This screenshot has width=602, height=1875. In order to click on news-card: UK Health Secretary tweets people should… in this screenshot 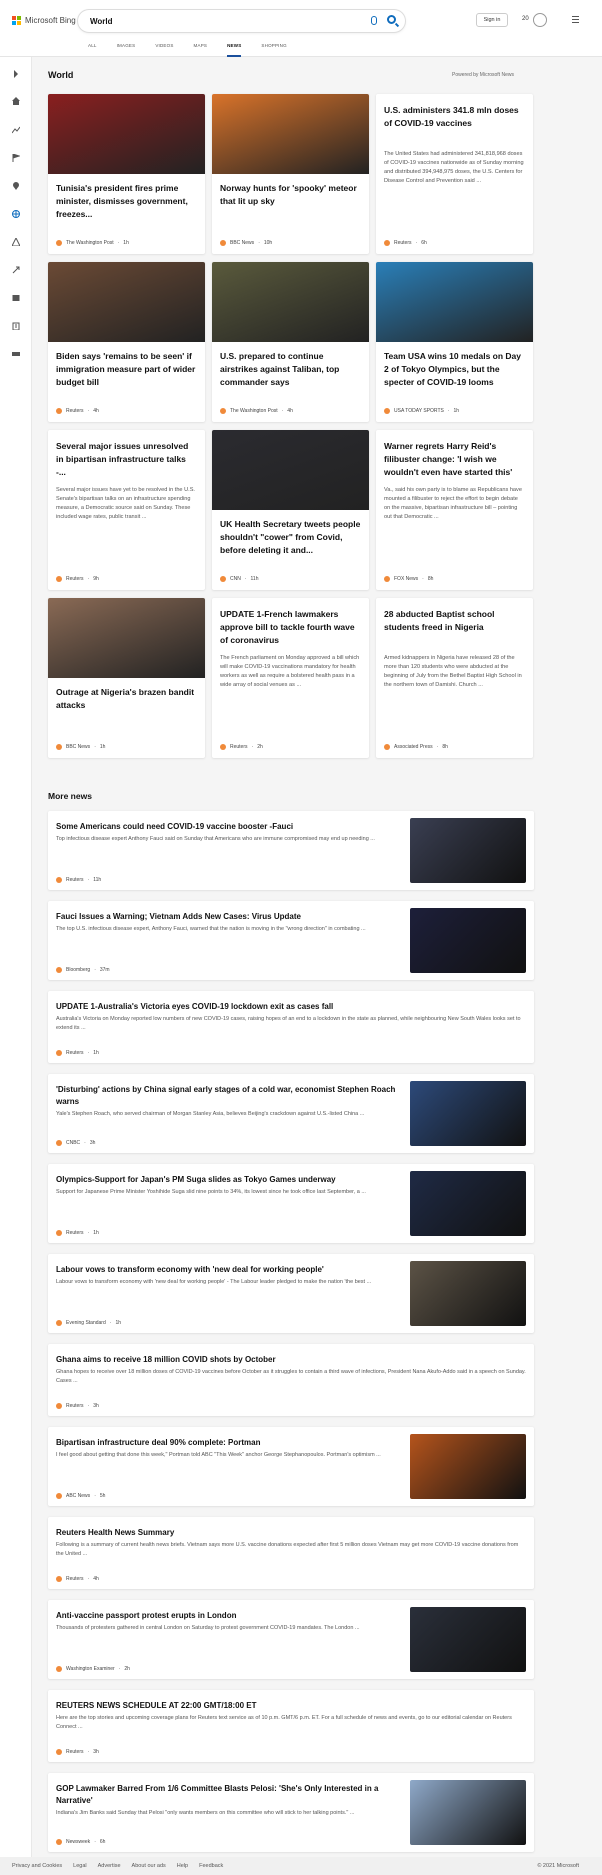, I will do `click(290, 510)`.